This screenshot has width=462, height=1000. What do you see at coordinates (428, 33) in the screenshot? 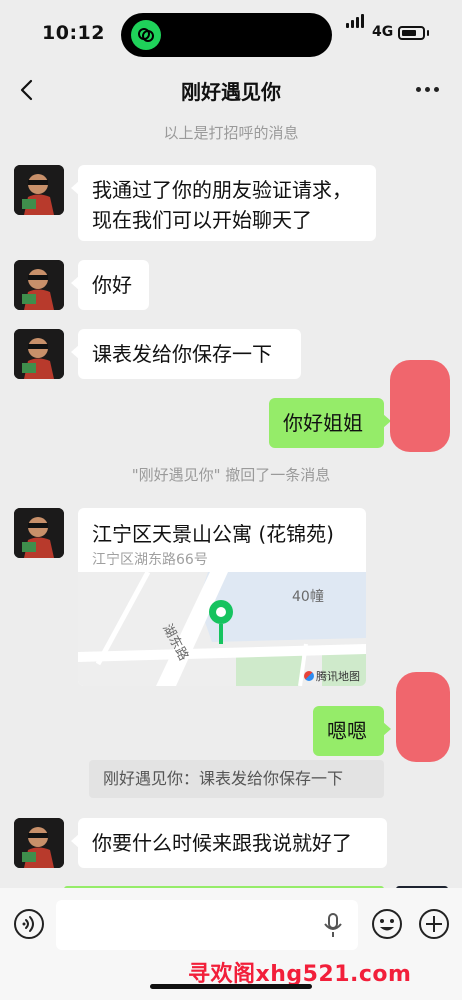
I see `battery-cap` at bounding box center [428, 33].